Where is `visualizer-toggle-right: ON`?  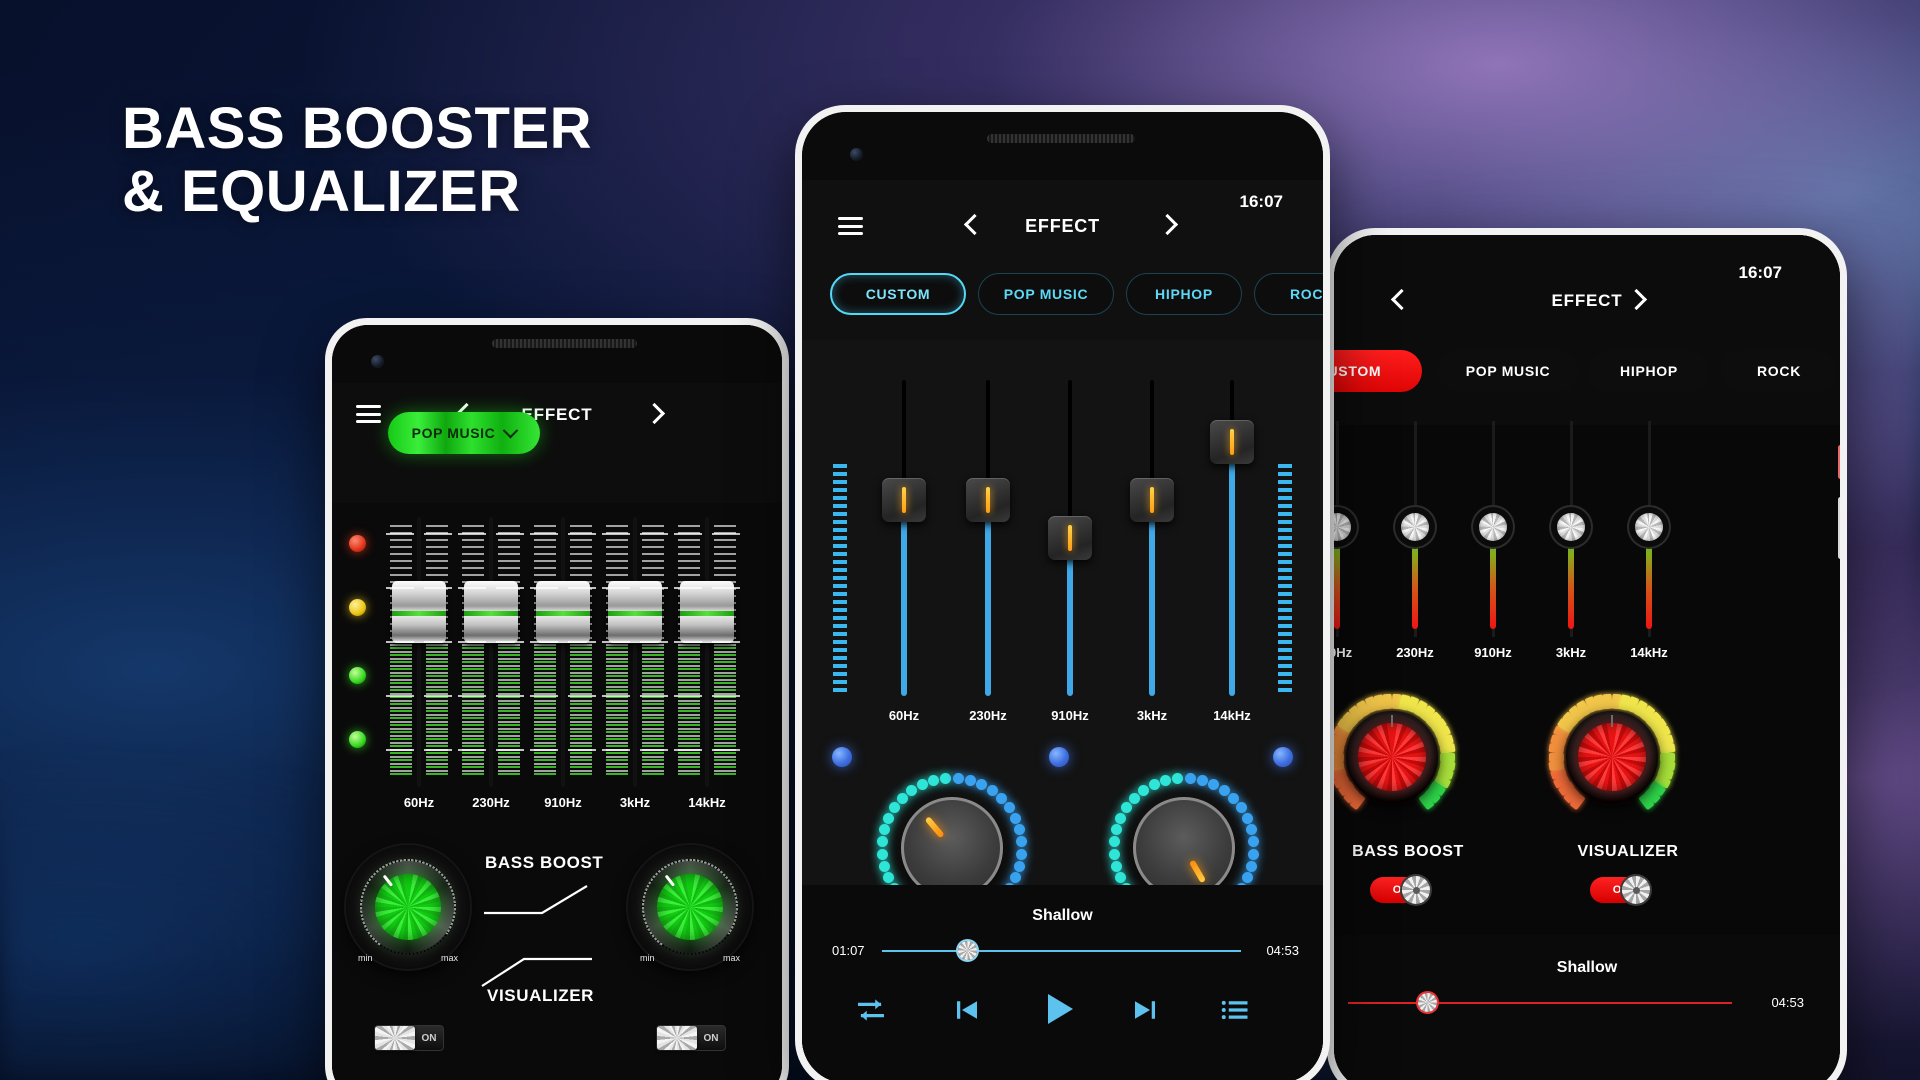
visualizer-toggle-right: ON is located at coordinates (1620, 890).